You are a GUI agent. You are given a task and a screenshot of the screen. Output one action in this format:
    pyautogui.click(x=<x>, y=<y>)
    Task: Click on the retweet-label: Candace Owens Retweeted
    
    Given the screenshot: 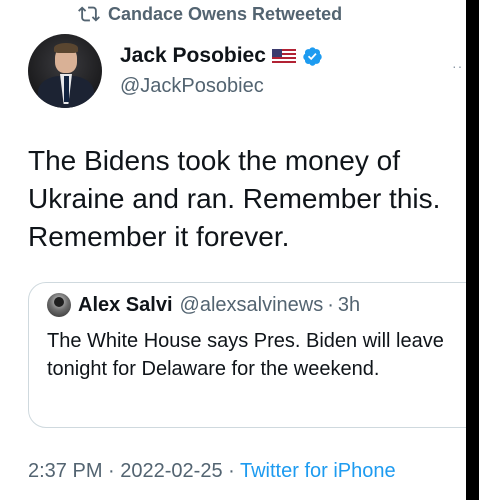 What is the action you would take?
    pyautogui.click(x=225, y=13)
    